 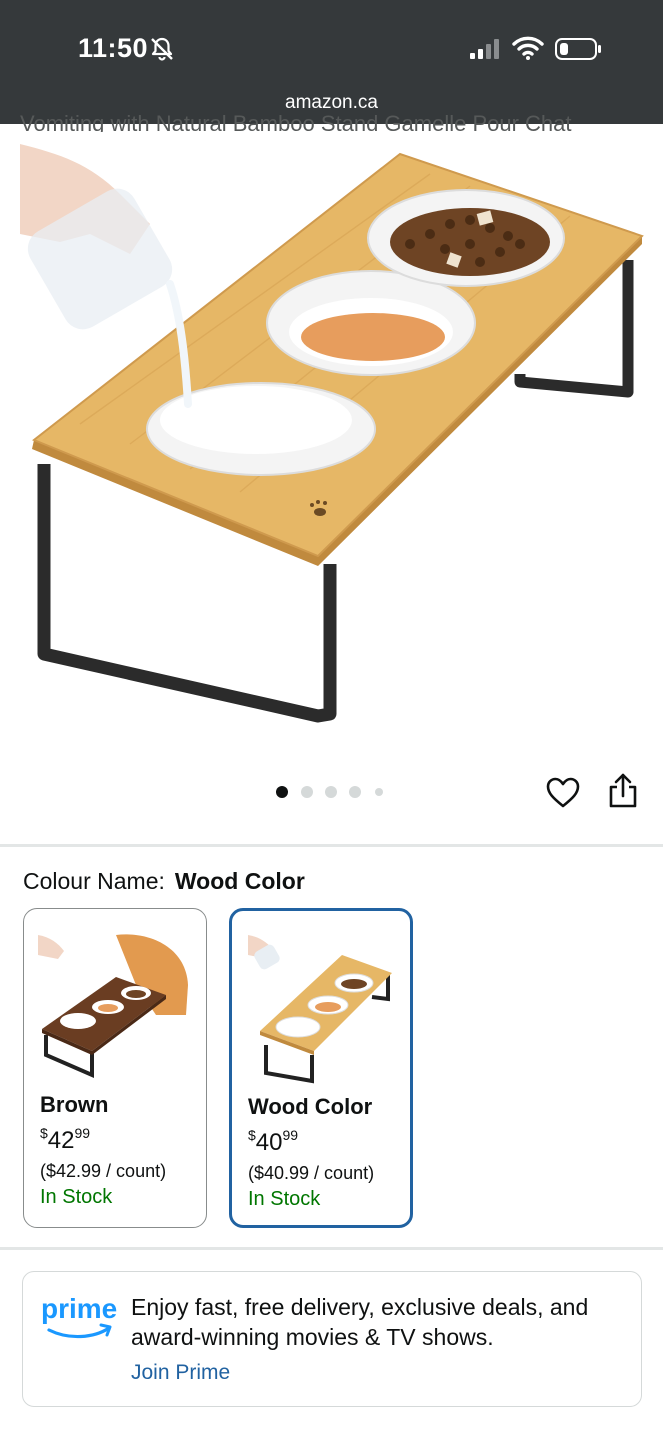 I want to click on variant-unit-price: ($40.99 / count), so click(x=311, y=1173).